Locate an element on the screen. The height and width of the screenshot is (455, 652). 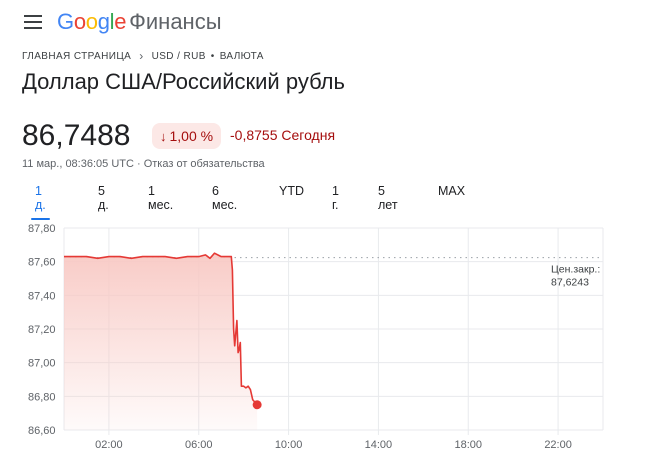
change-today: -0,8755 Сегодня is located at coordinates (283, 135).